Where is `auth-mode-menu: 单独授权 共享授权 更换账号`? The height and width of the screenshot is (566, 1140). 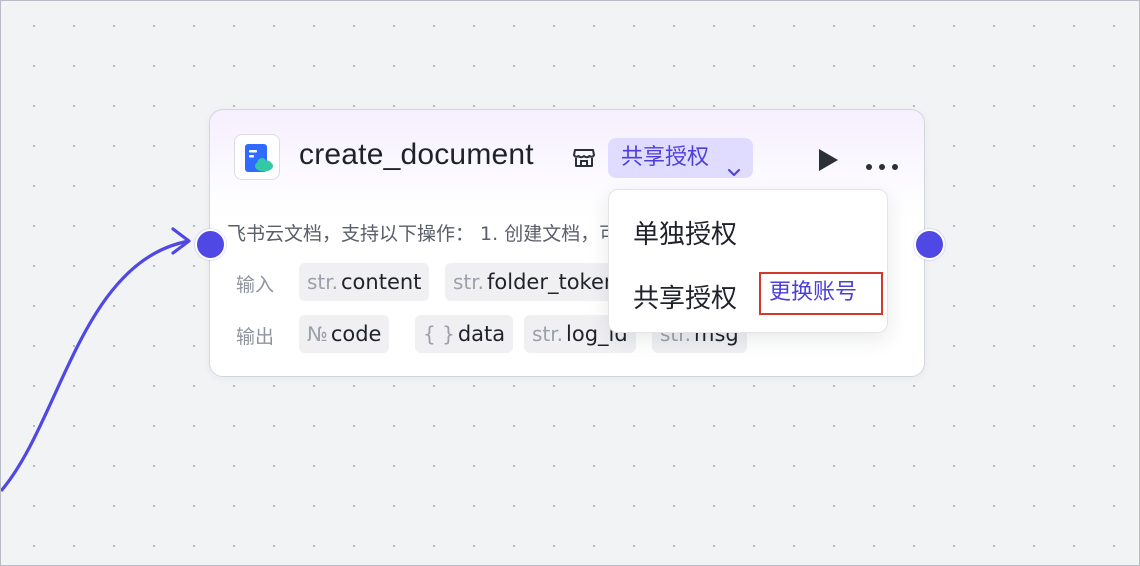
auth-mode-menu: 单独授权 共享授权 更换账号 is located at coordinates (748, 261).